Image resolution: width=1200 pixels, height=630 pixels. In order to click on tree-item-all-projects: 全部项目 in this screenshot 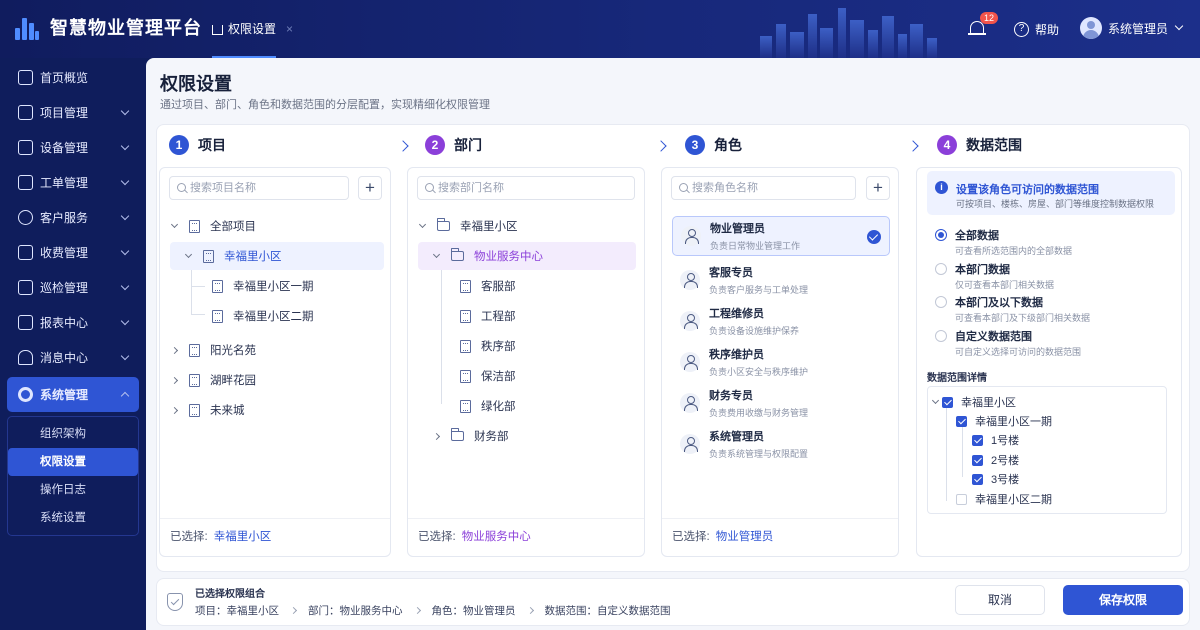, I will do `click(271, 226)`.